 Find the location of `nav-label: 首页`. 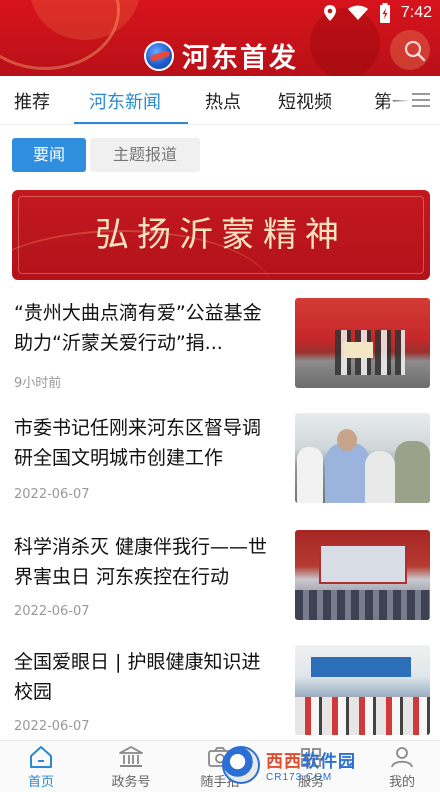

nav-label: 首页 is located at coordinates (40, 782).